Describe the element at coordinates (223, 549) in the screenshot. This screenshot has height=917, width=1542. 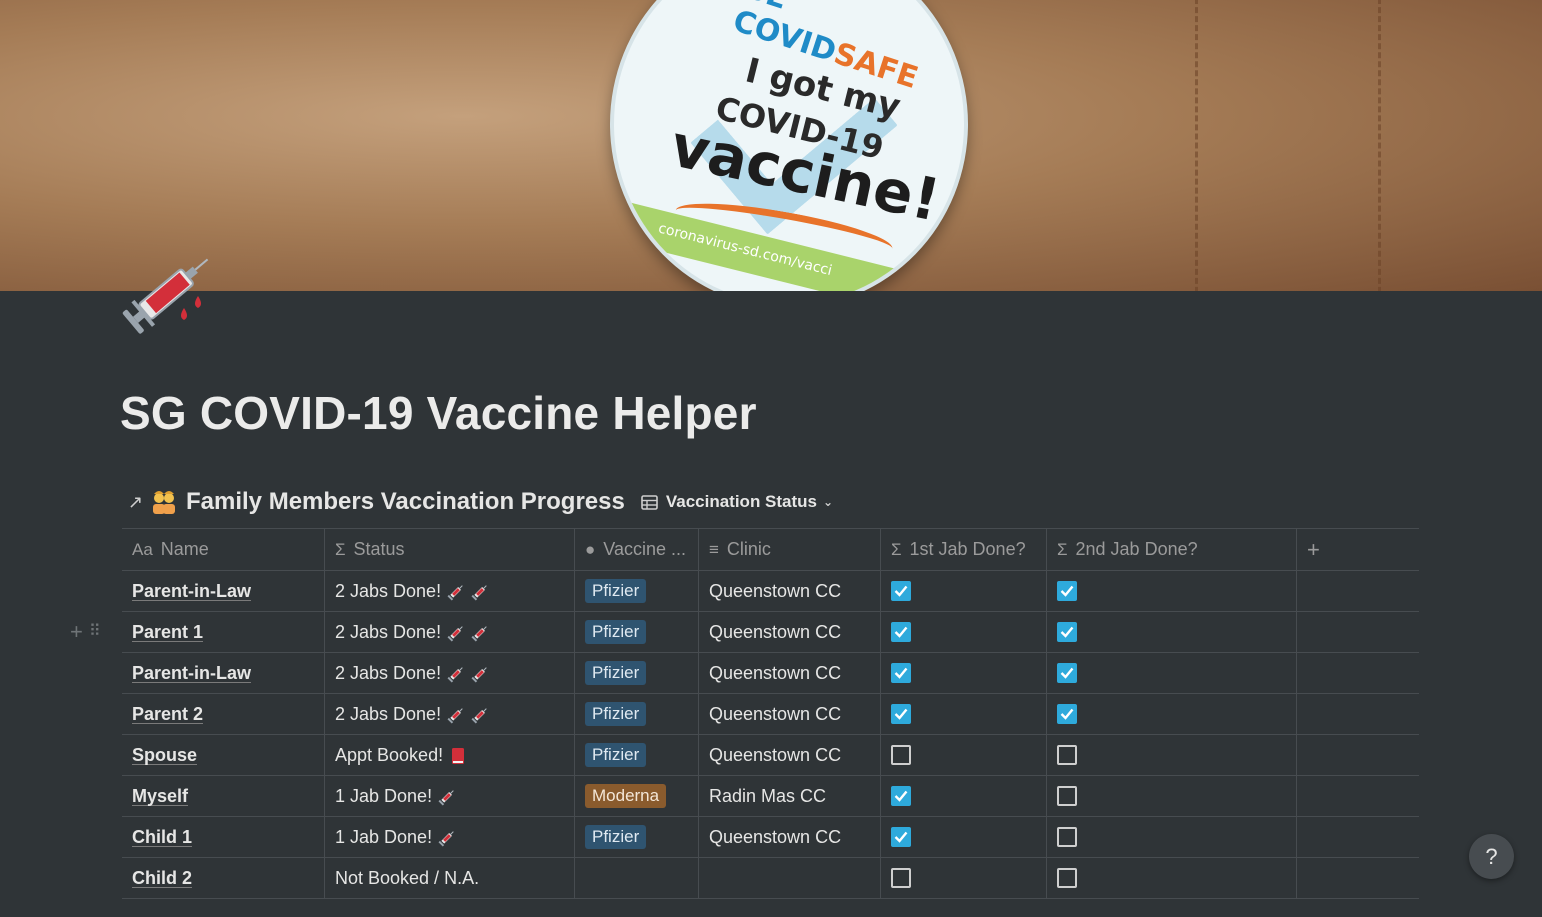
I see `column-header-name: Aa Name` at that location.